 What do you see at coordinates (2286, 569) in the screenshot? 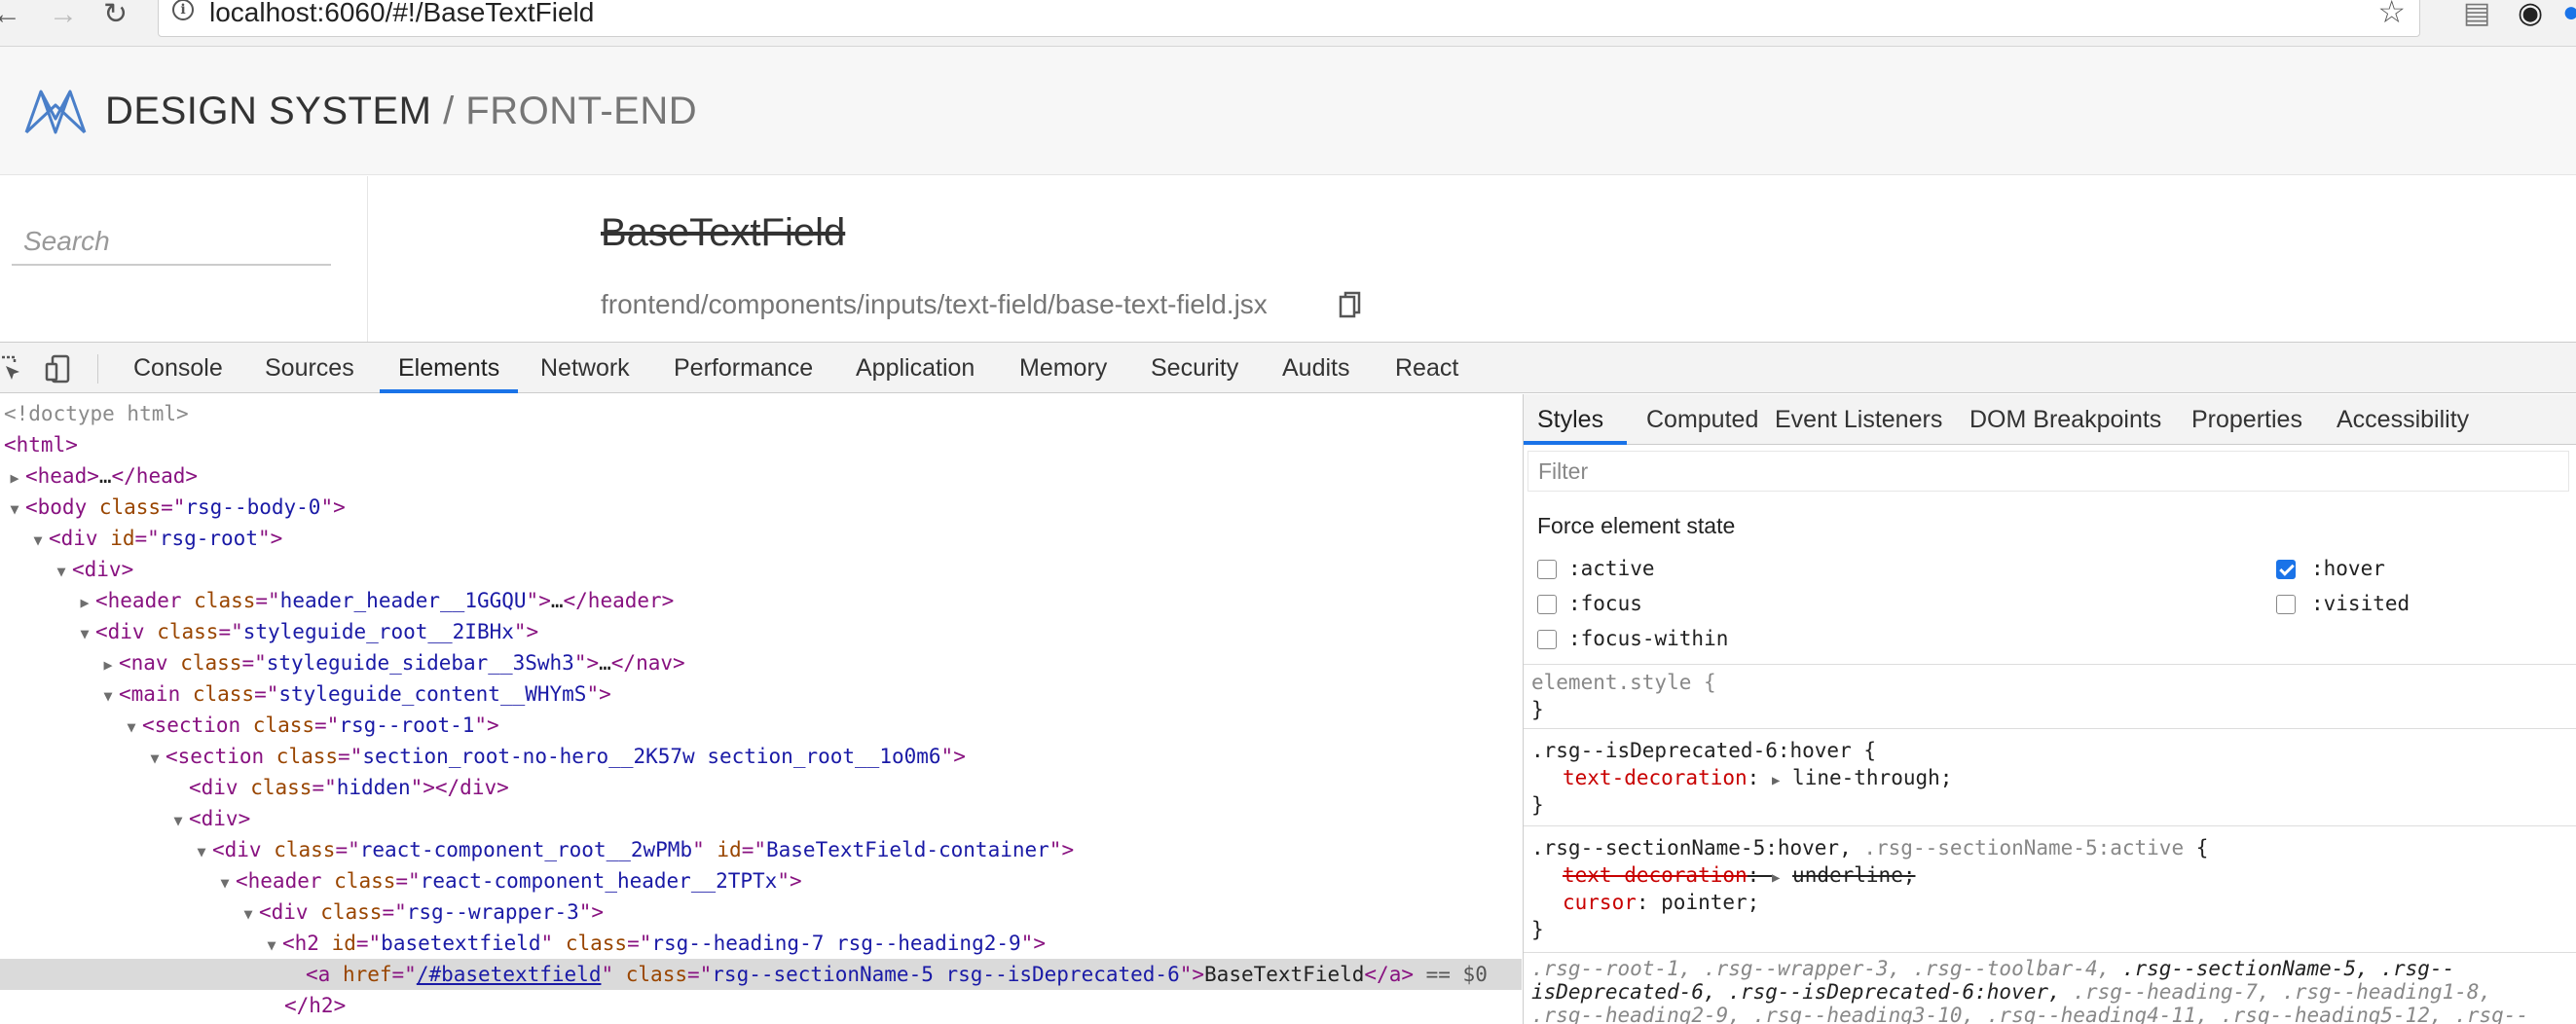
I see `state-hover-checkbox` at bounding box center [2286, 569].